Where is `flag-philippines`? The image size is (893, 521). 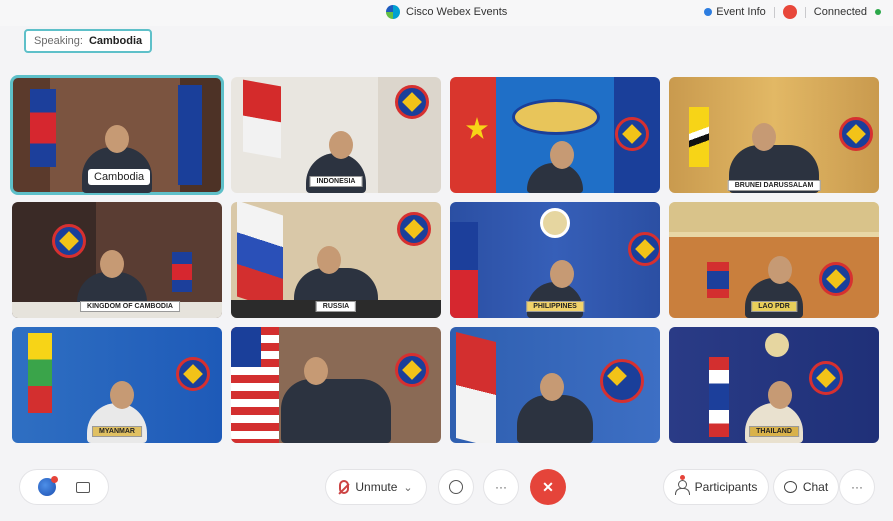 flag-philippines is located at coordinates (464, 270).